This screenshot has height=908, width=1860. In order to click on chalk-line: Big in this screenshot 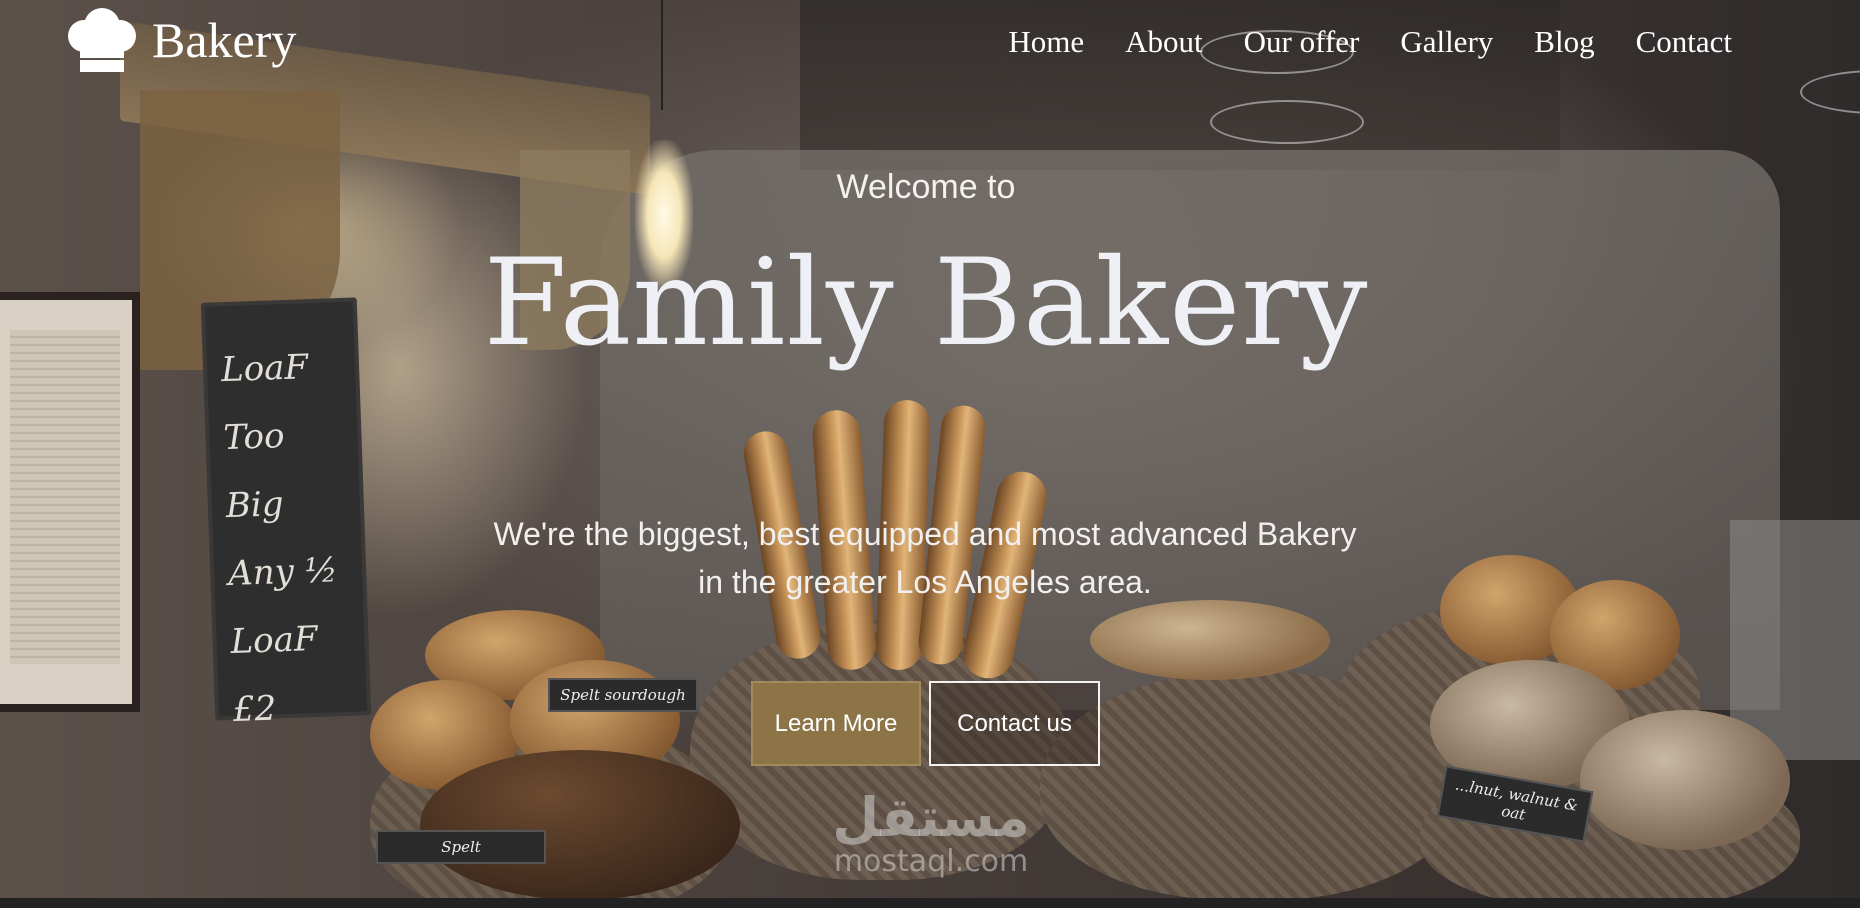, I will do `click(255, 505)`.